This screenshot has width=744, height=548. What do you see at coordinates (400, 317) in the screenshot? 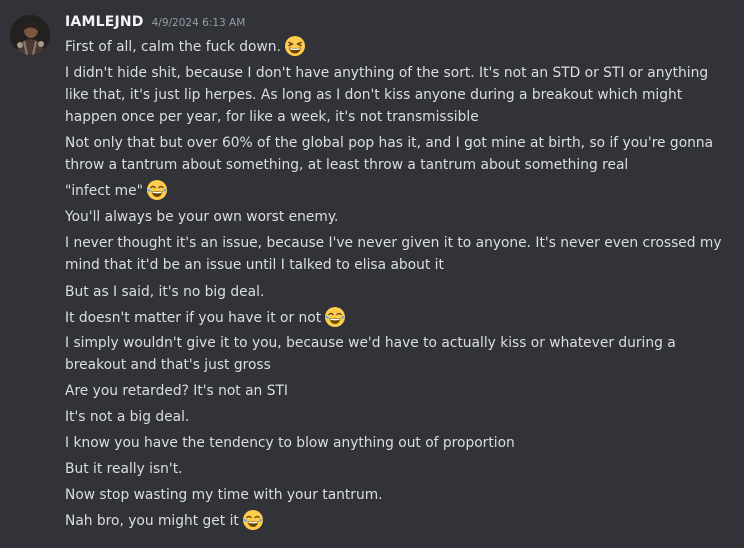
I see `message-line: It doesn't matter if you have it or not` at bounding box center [400, 317].